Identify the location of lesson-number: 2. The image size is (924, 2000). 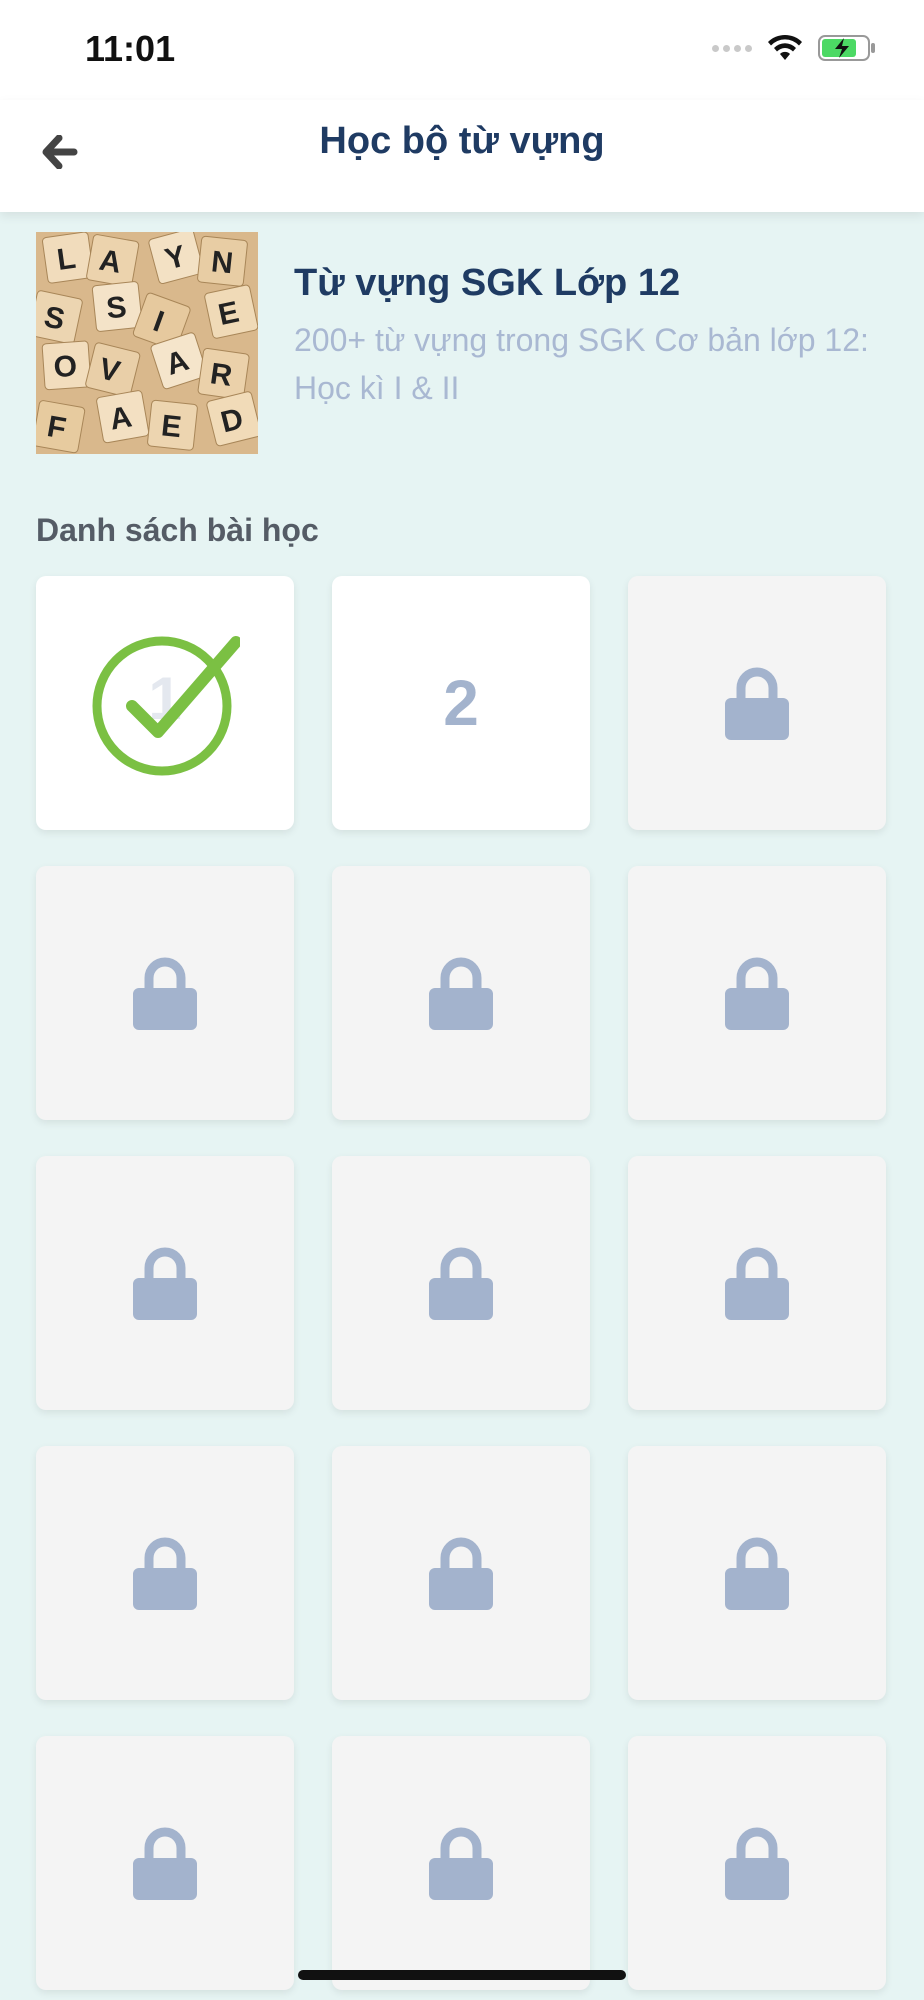
(461, 703).